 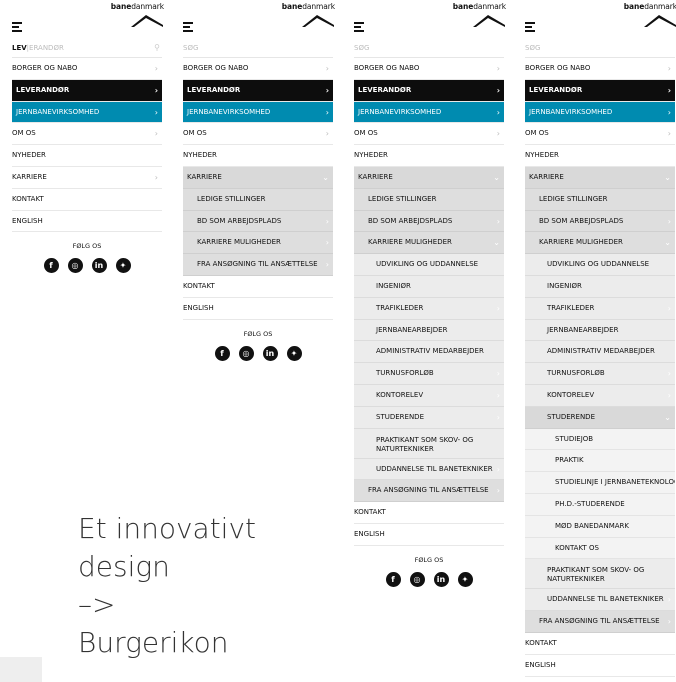 What do you see at coordinates (600, 526) in the screenshot?
I see `submenu-item: MØD BANEDANMARK` at bounding box center [600, 526].